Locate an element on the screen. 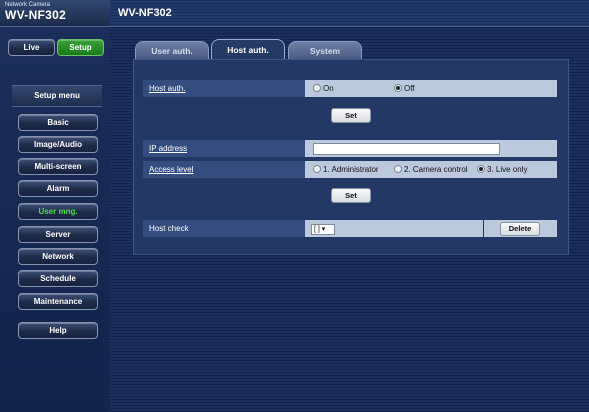 Image resolution: width=589 pixels, height=412 pixels. menu-multi-screen: Multi-screen is located at coordinates (58, 166).